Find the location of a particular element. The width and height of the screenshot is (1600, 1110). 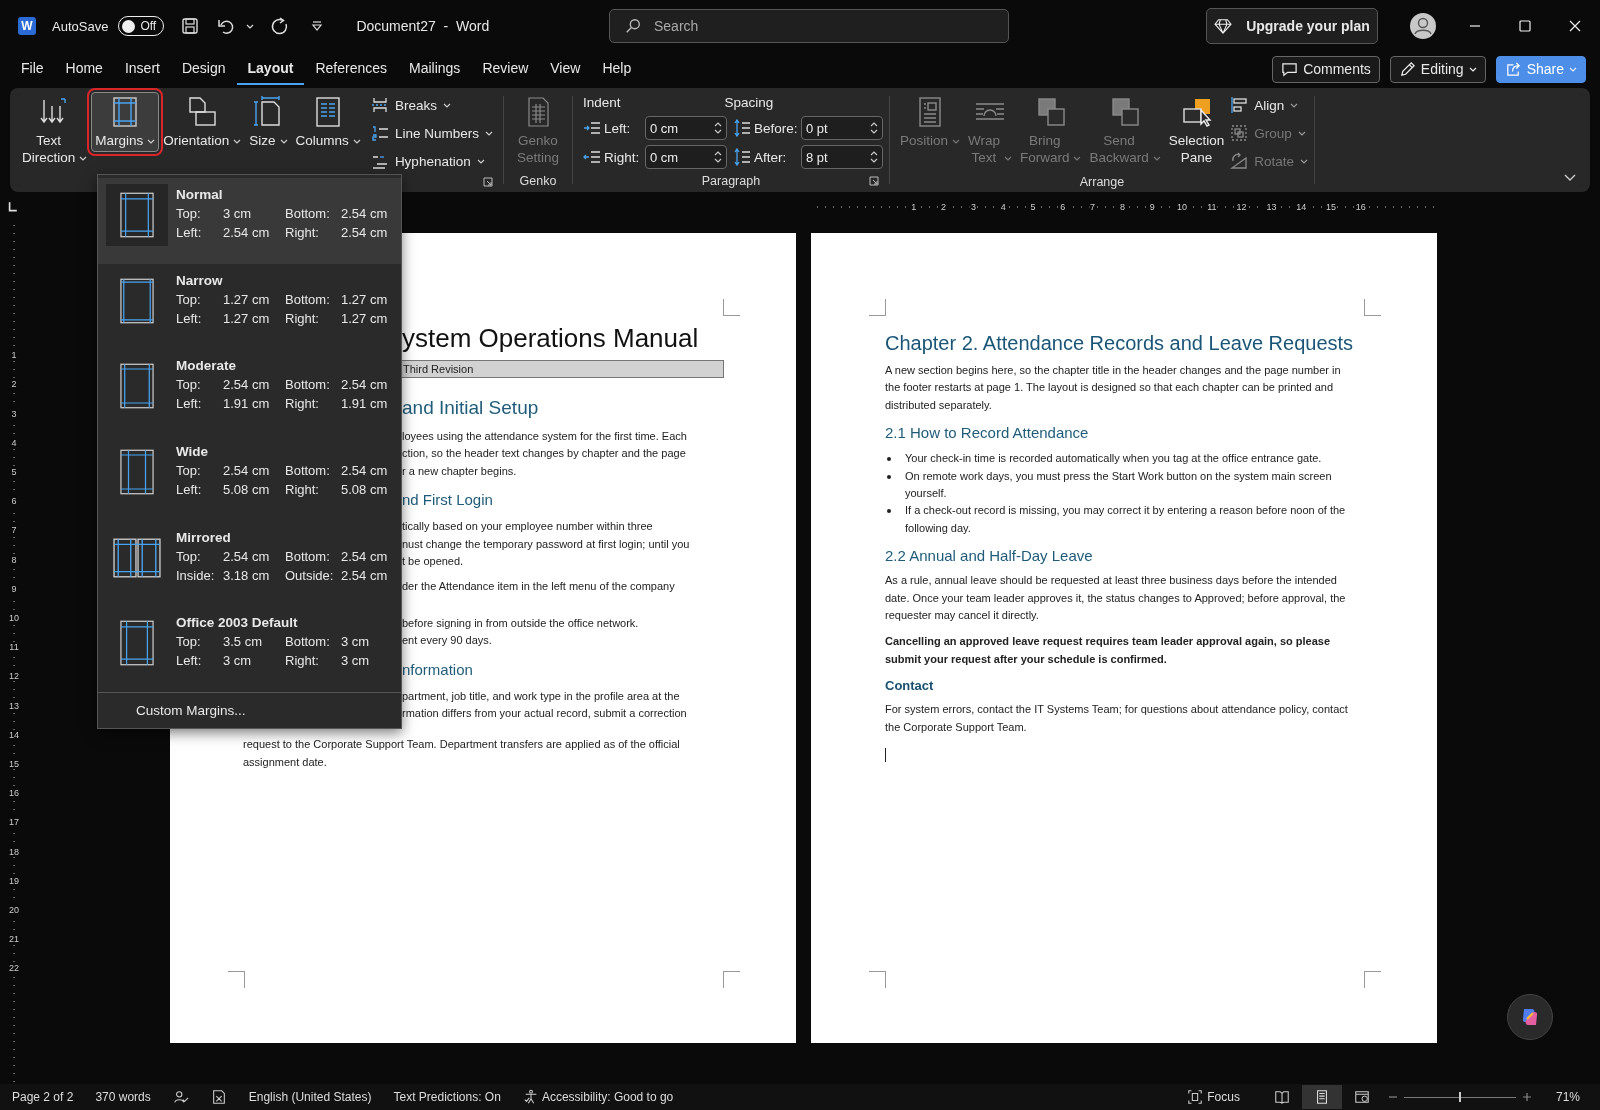

tab-selector is located at coordinates (12, 207).